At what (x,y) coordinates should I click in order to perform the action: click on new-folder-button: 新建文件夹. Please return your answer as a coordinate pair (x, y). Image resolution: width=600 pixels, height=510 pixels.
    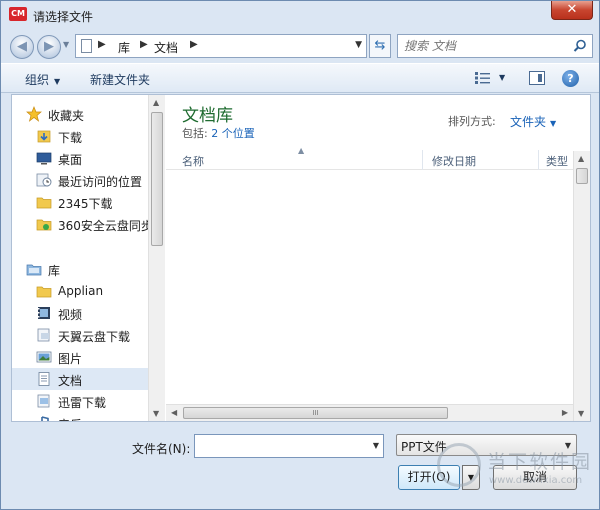
    Looking at the image, I should click on (120, 79).